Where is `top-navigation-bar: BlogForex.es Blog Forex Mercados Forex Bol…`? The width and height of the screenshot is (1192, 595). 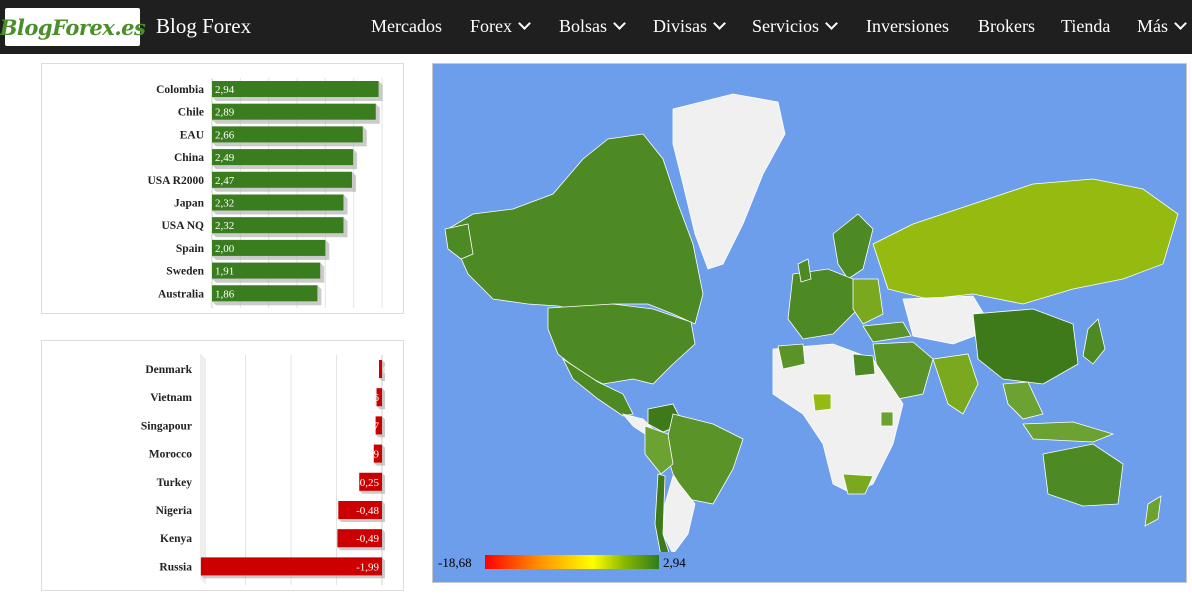
top-navigation-bar: BlogForex.es Blog Forex Mercados Forex Bol… is located at coordinates (596, 27).